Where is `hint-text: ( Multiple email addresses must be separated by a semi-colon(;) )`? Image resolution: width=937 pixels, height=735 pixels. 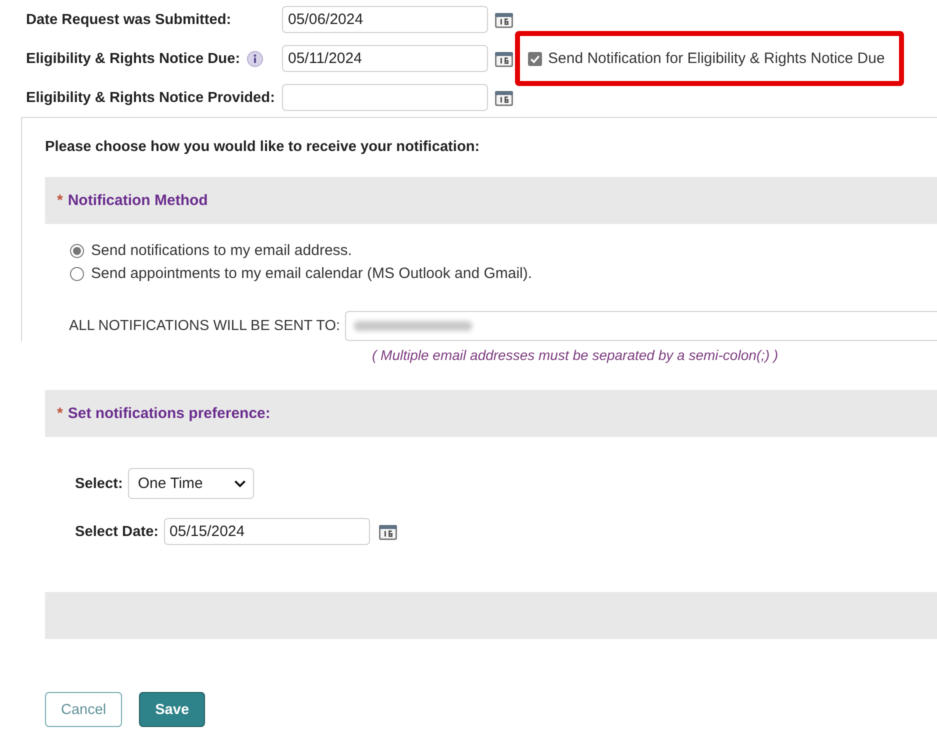 hint-text: ( Multiple email addresses must be separated by a semi-colon(;) ) is located at coordinates (575, 354).